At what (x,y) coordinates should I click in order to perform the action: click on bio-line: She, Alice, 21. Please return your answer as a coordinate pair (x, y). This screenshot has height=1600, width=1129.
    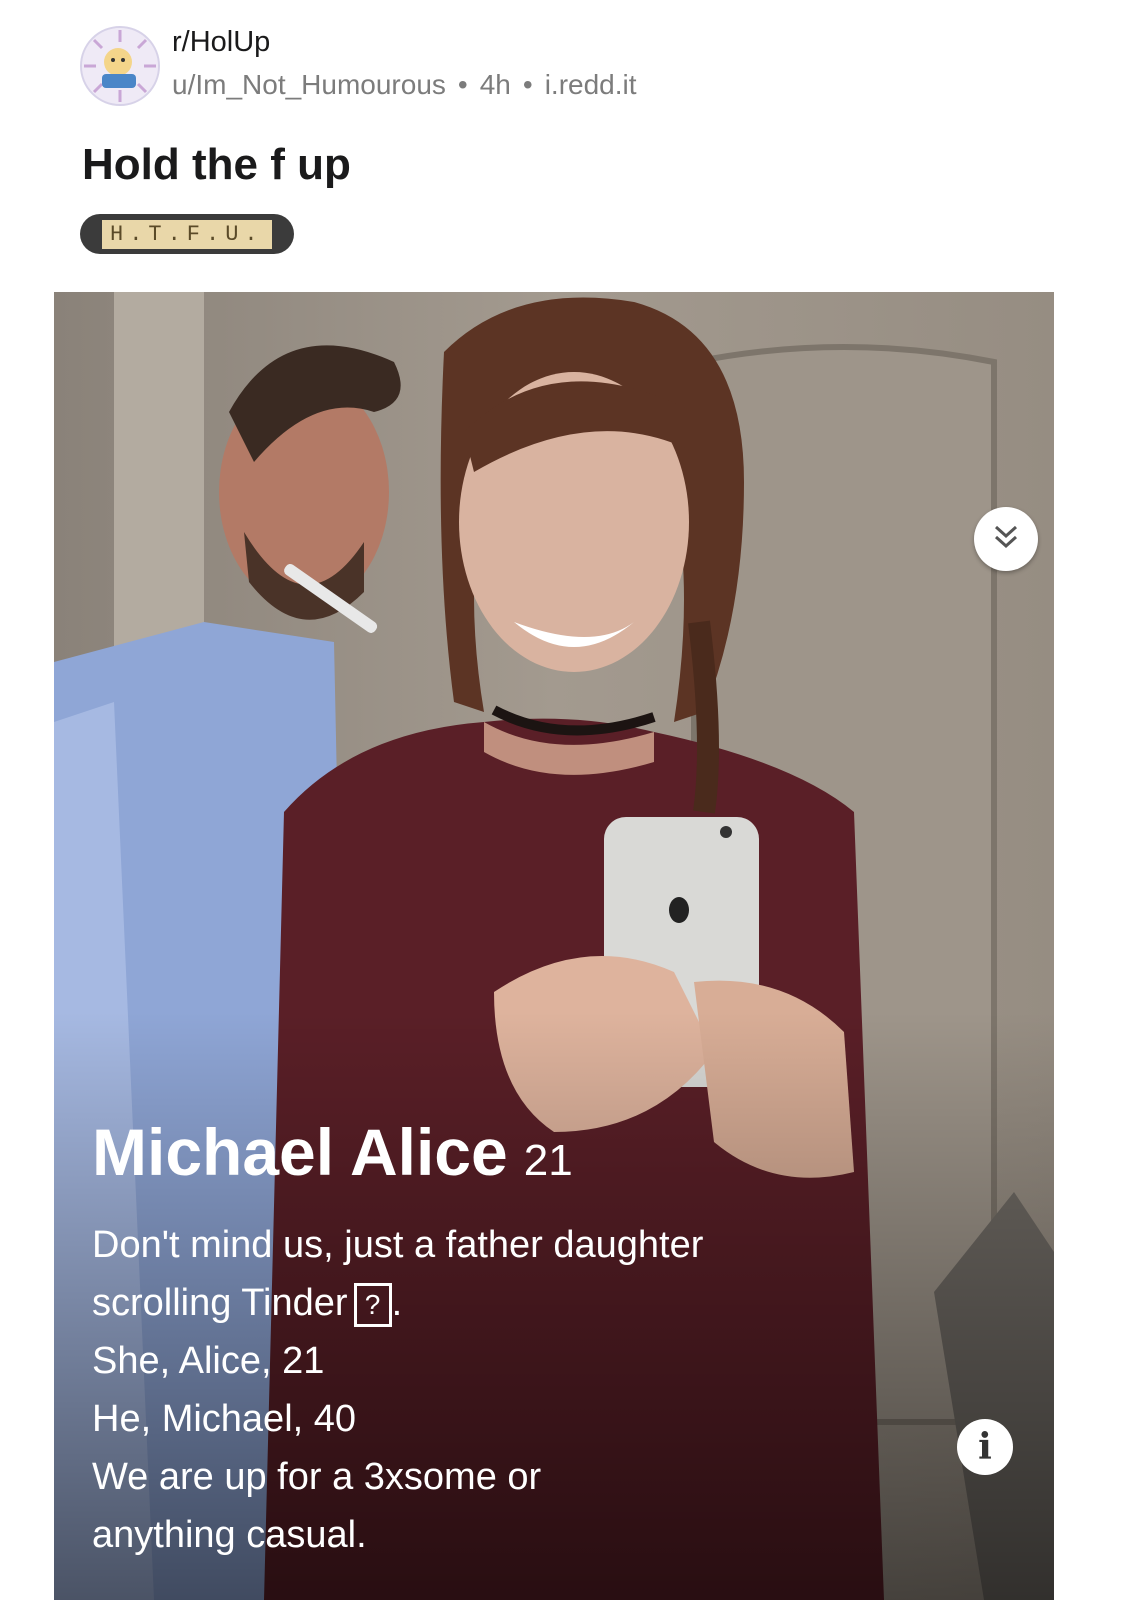
    Looking at the image, I should click on (208, 1361).